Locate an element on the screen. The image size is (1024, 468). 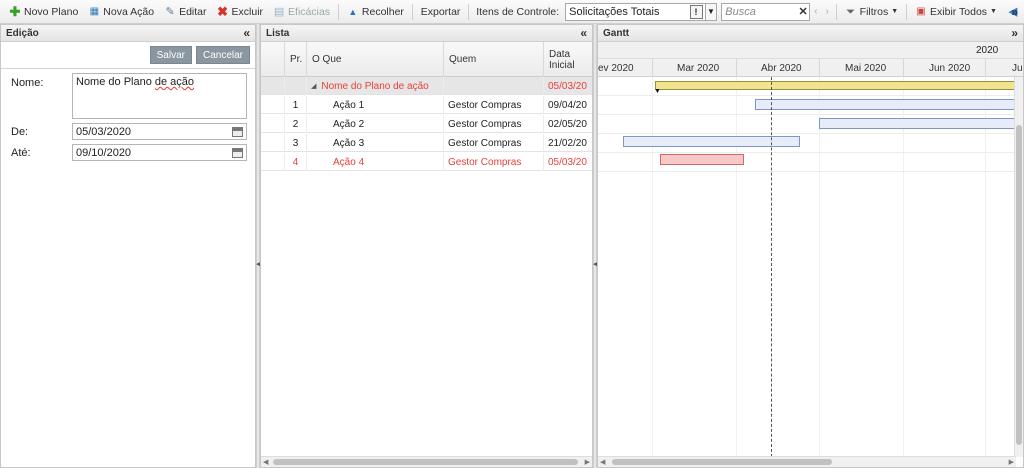
editar-button: ✎ Editar is located at coordinates (185, 12).